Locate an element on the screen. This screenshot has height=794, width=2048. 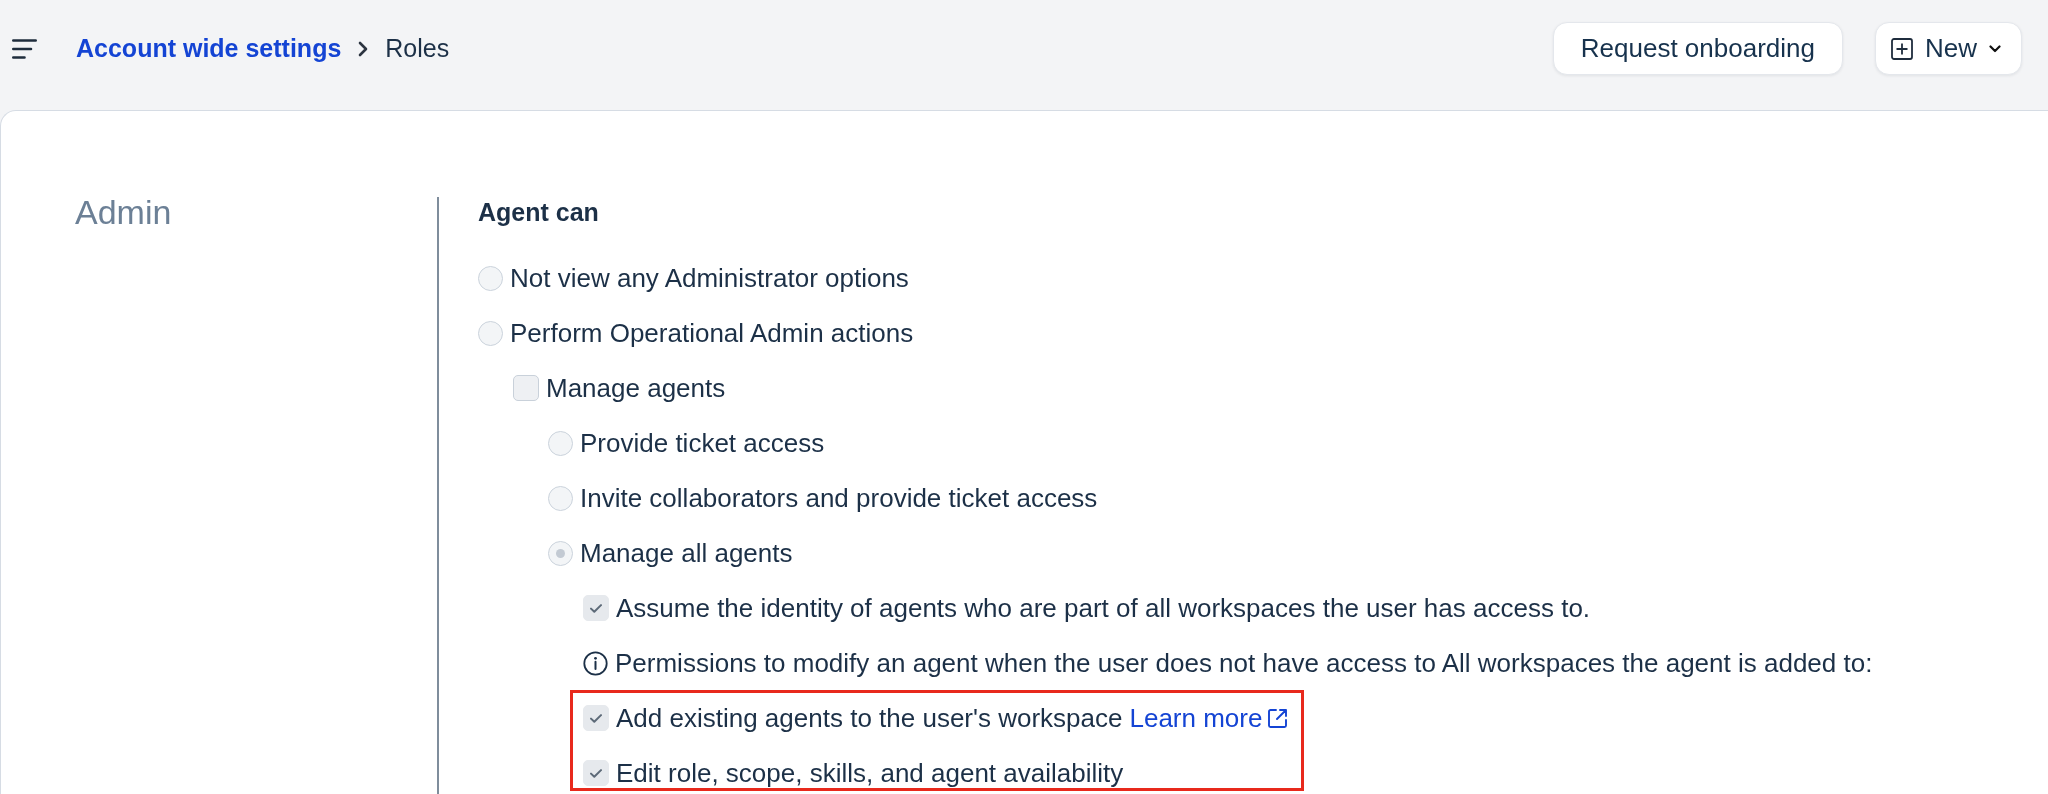
caret-down-icon is located at coordinates (1995, 48).